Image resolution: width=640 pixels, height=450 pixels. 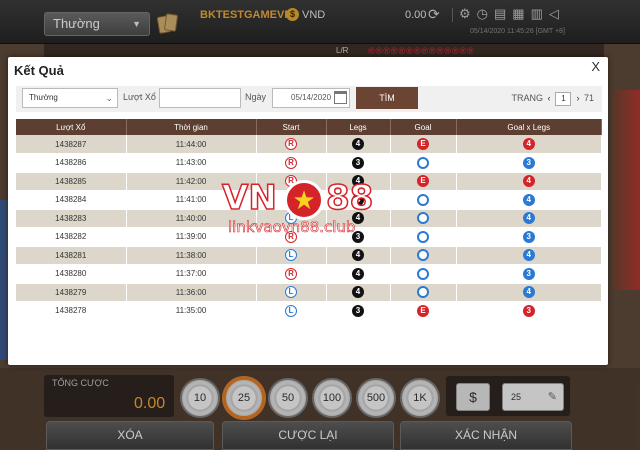 I want to click on chevron-right-icon: ›, so click(x=577, y=98).